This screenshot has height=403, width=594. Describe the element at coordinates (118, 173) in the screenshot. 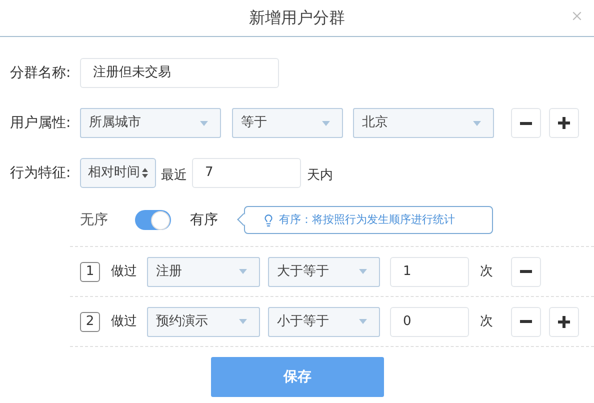

I see `time-mode-select: 相对时间` at that location.